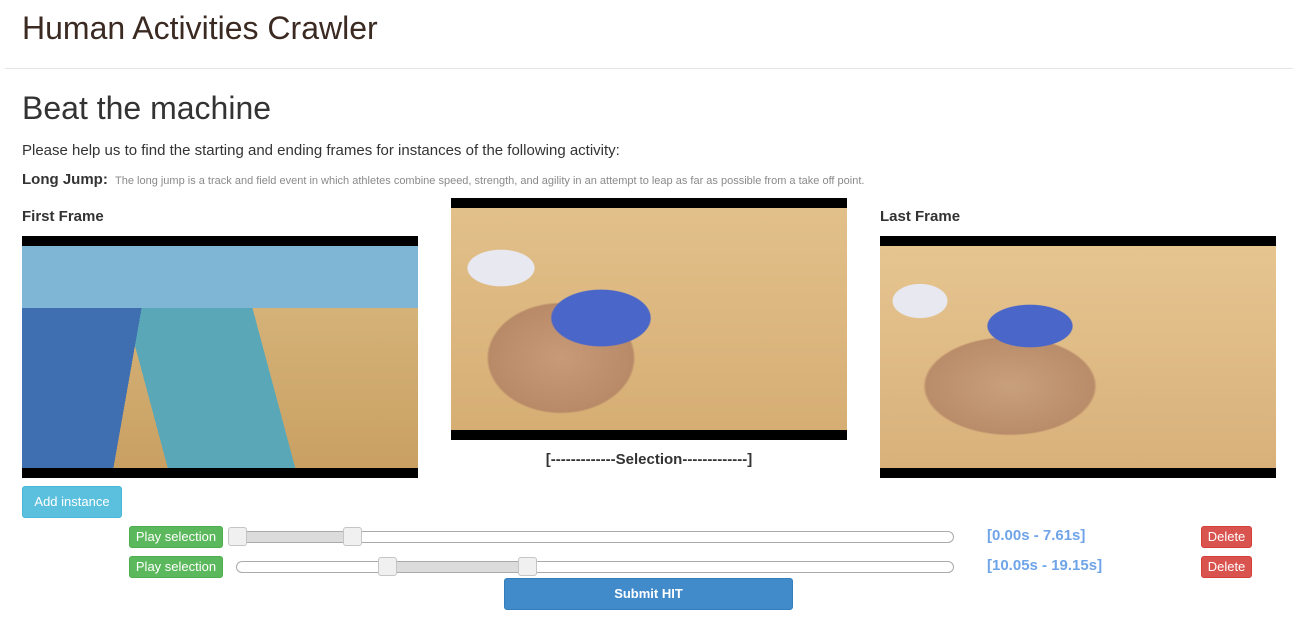 Image resolution: width=1298 pixels, height=634 pixels. What do you see at coordinates (649, 459) in the screenshot?
I see `selection-label: [-------------Selection-------------]` at bounding box center [649, 459].